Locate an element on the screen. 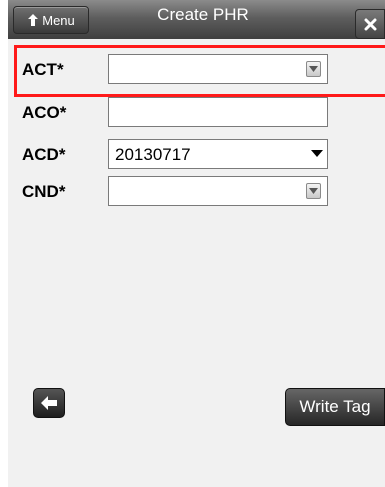  arrow-left-icon is located at coordinates (49, 403).